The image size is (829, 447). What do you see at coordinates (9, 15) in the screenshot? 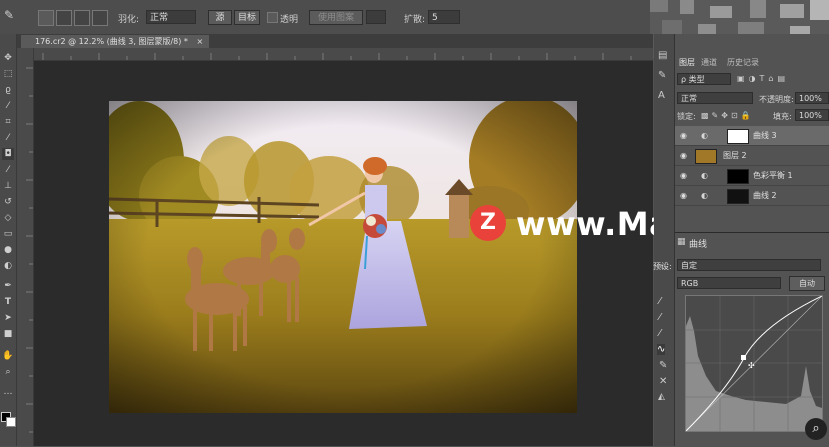
I see `patch-tool-icon: ✎` at bounding box center [9, 15].